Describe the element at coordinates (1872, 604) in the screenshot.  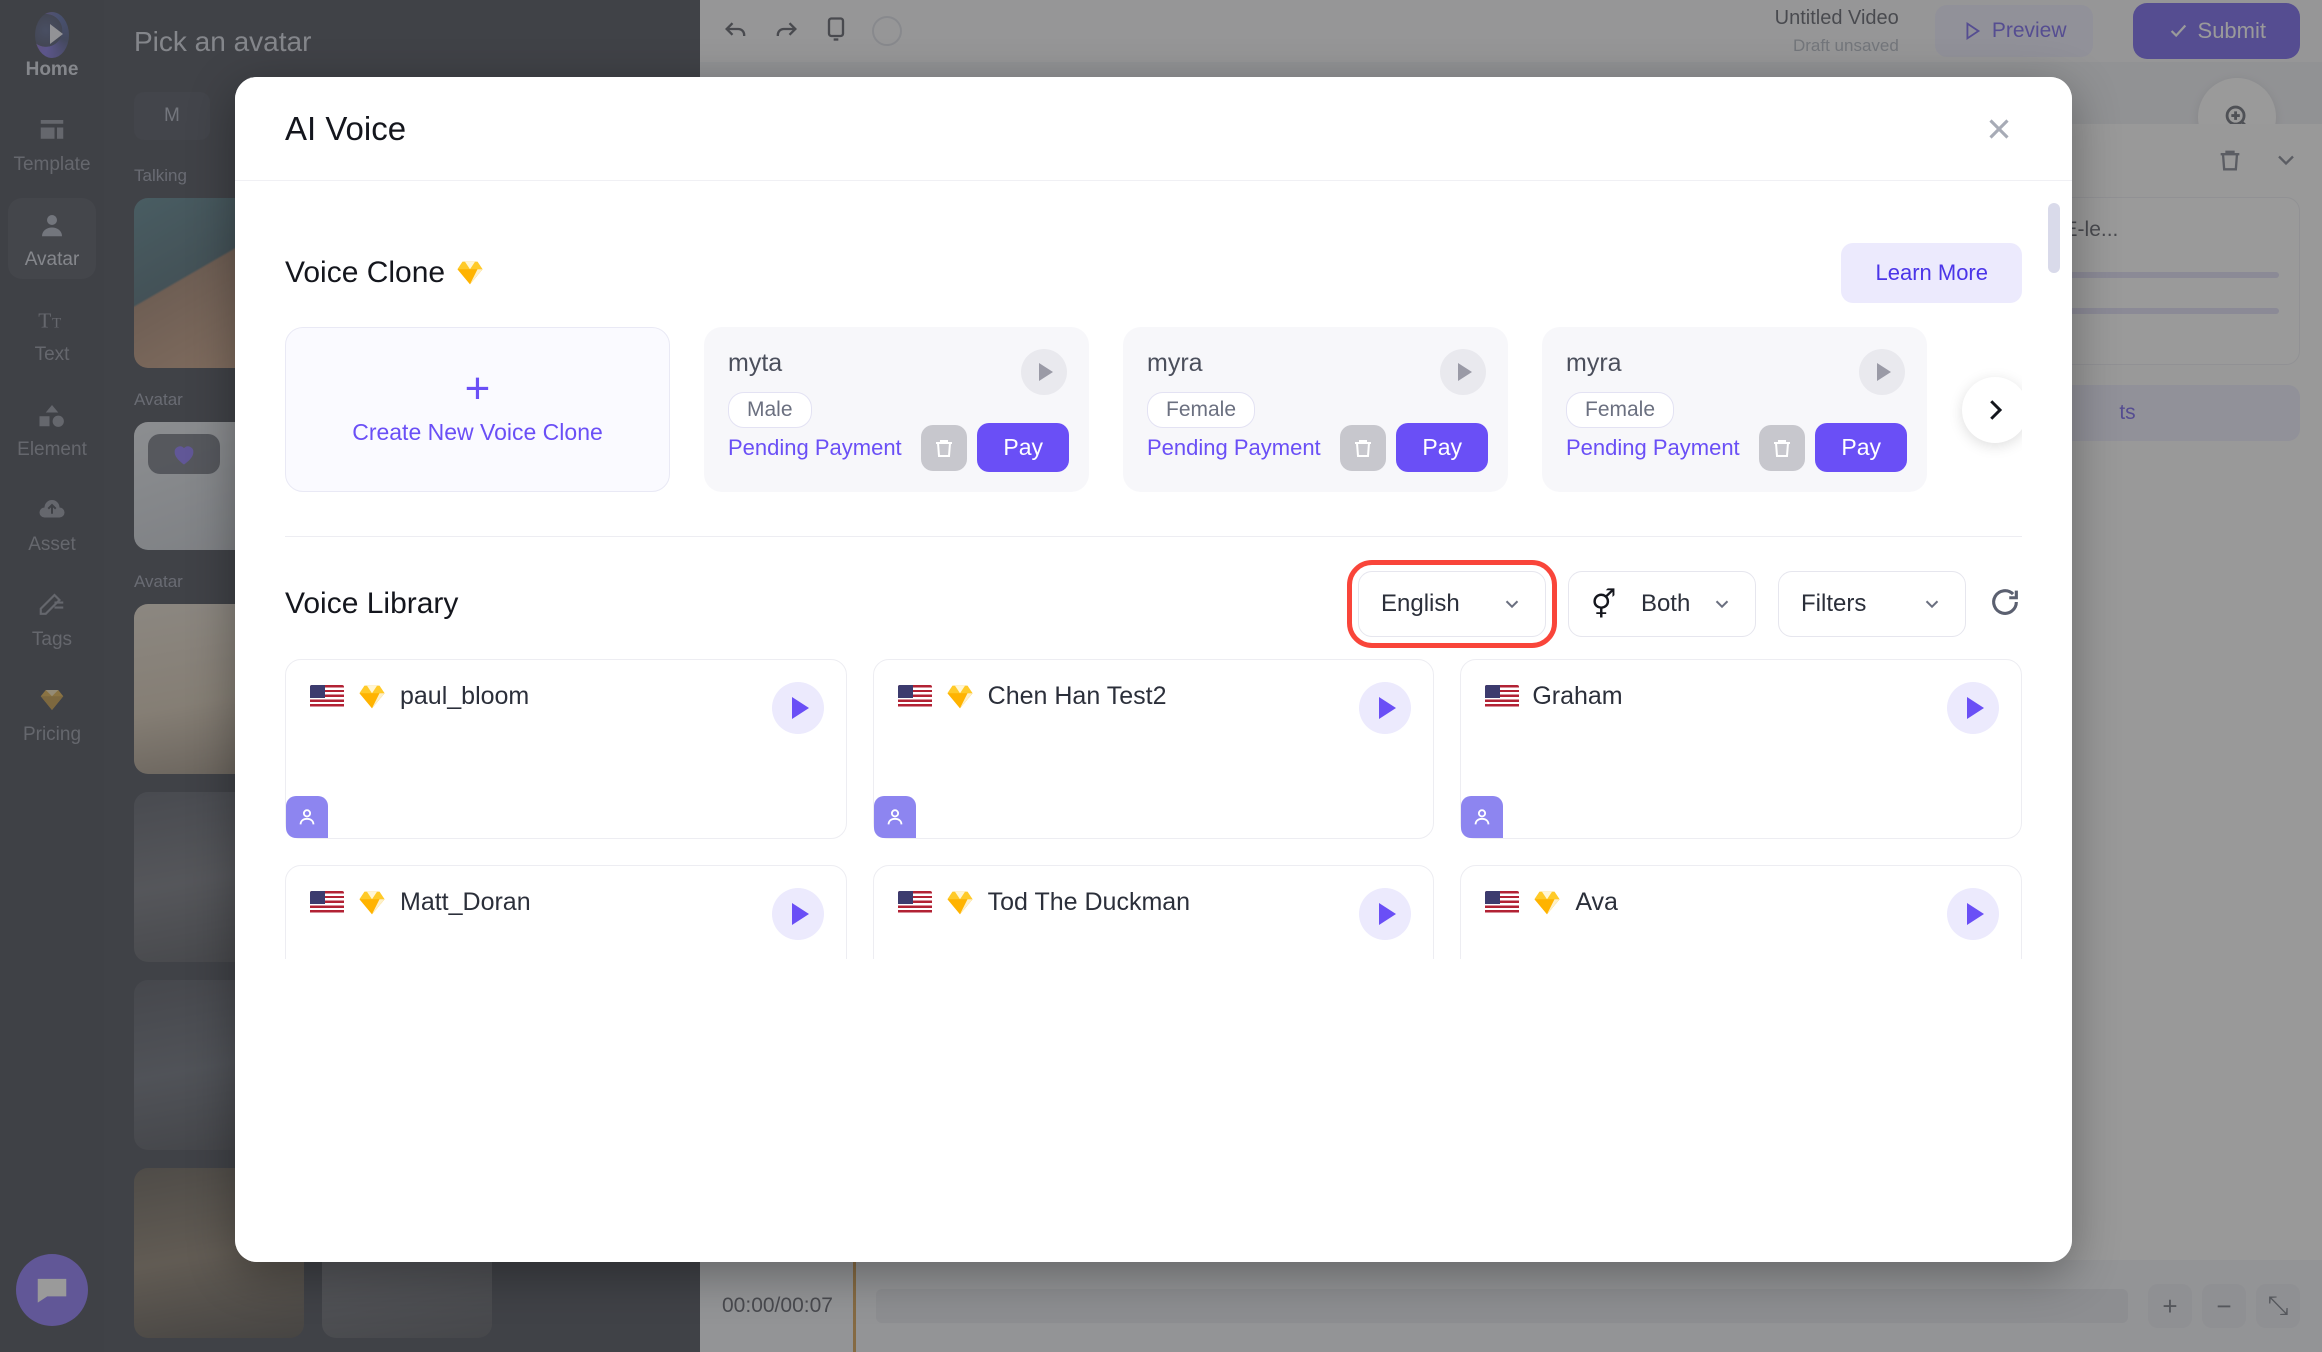
I see `filters-select: Filters` at that location.